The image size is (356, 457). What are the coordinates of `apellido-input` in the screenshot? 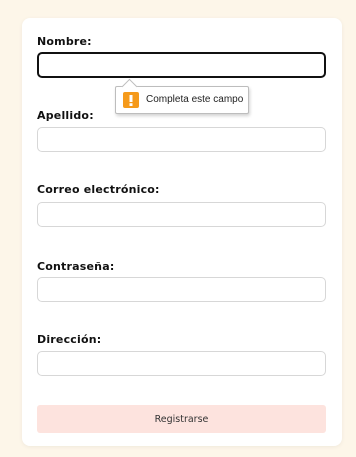 It's located at (181, 139).